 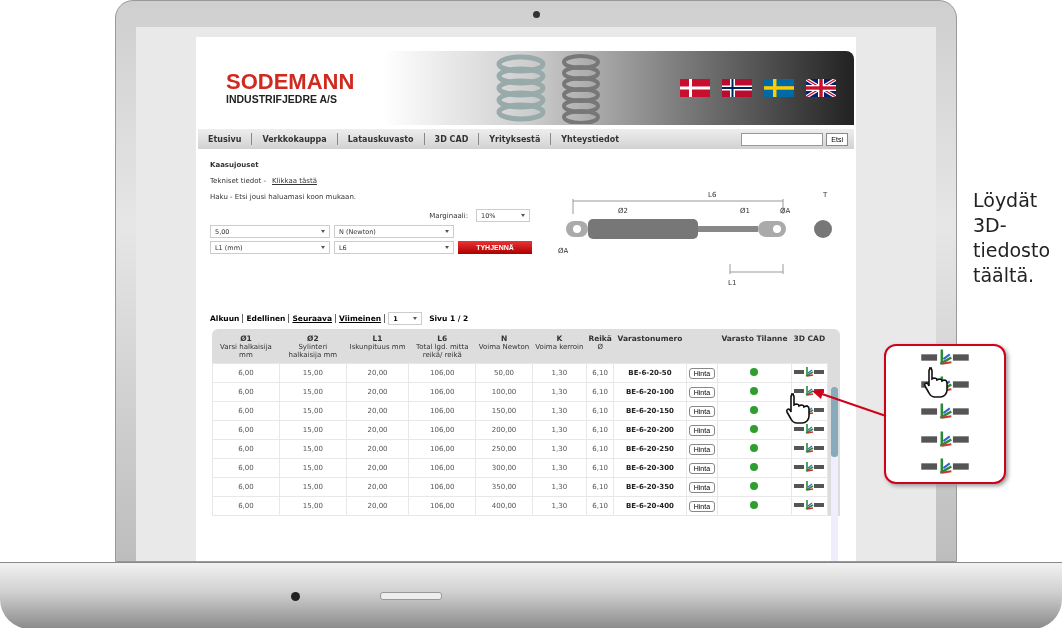 I want to click on disc-slot, so click(x=410, y=596).